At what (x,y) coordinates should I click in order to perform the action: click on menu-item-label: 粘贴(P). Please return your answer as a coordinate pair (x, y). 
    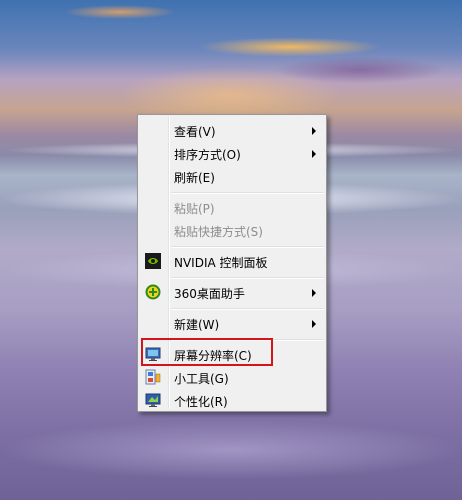
    Looking at the image, I should click on (194, 209).